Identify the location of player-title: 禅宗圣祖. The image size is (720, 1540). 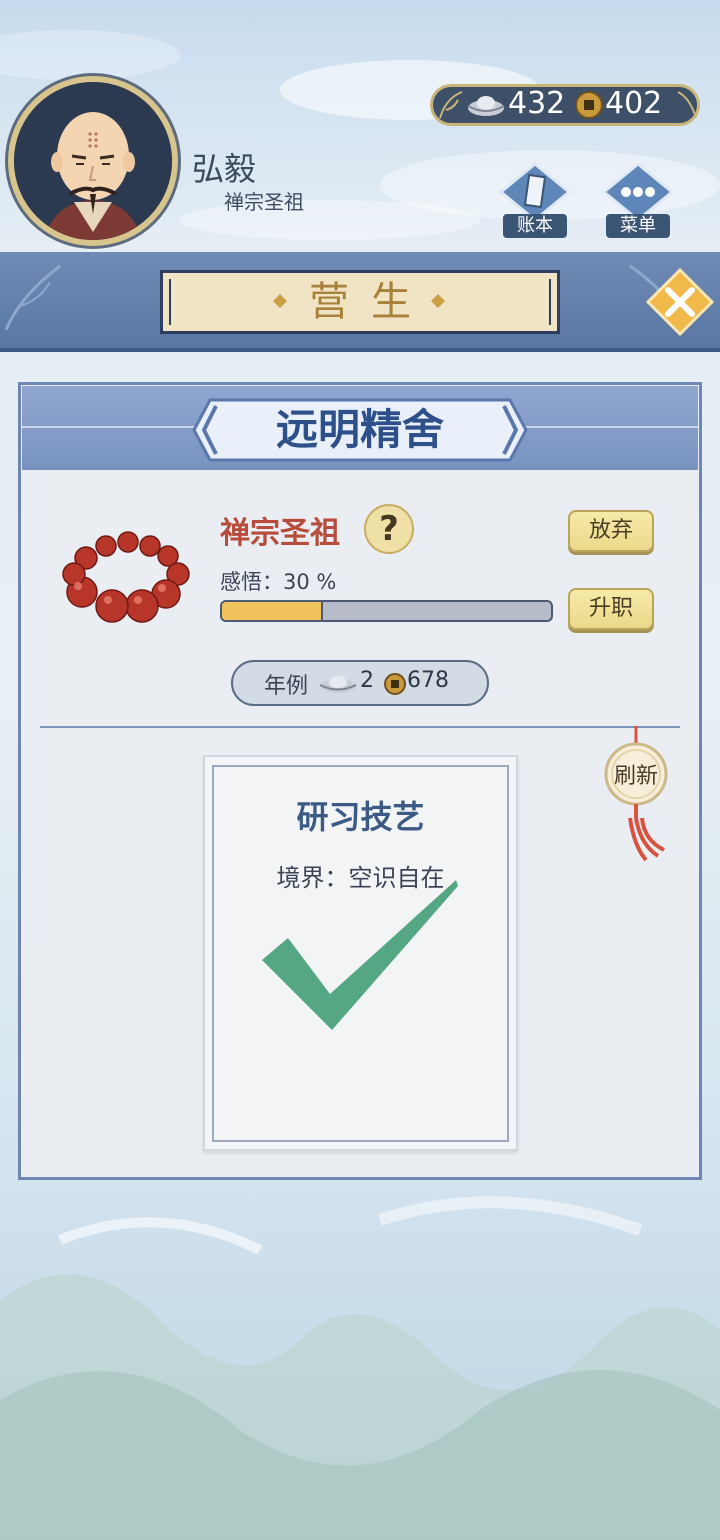
(264, 202).